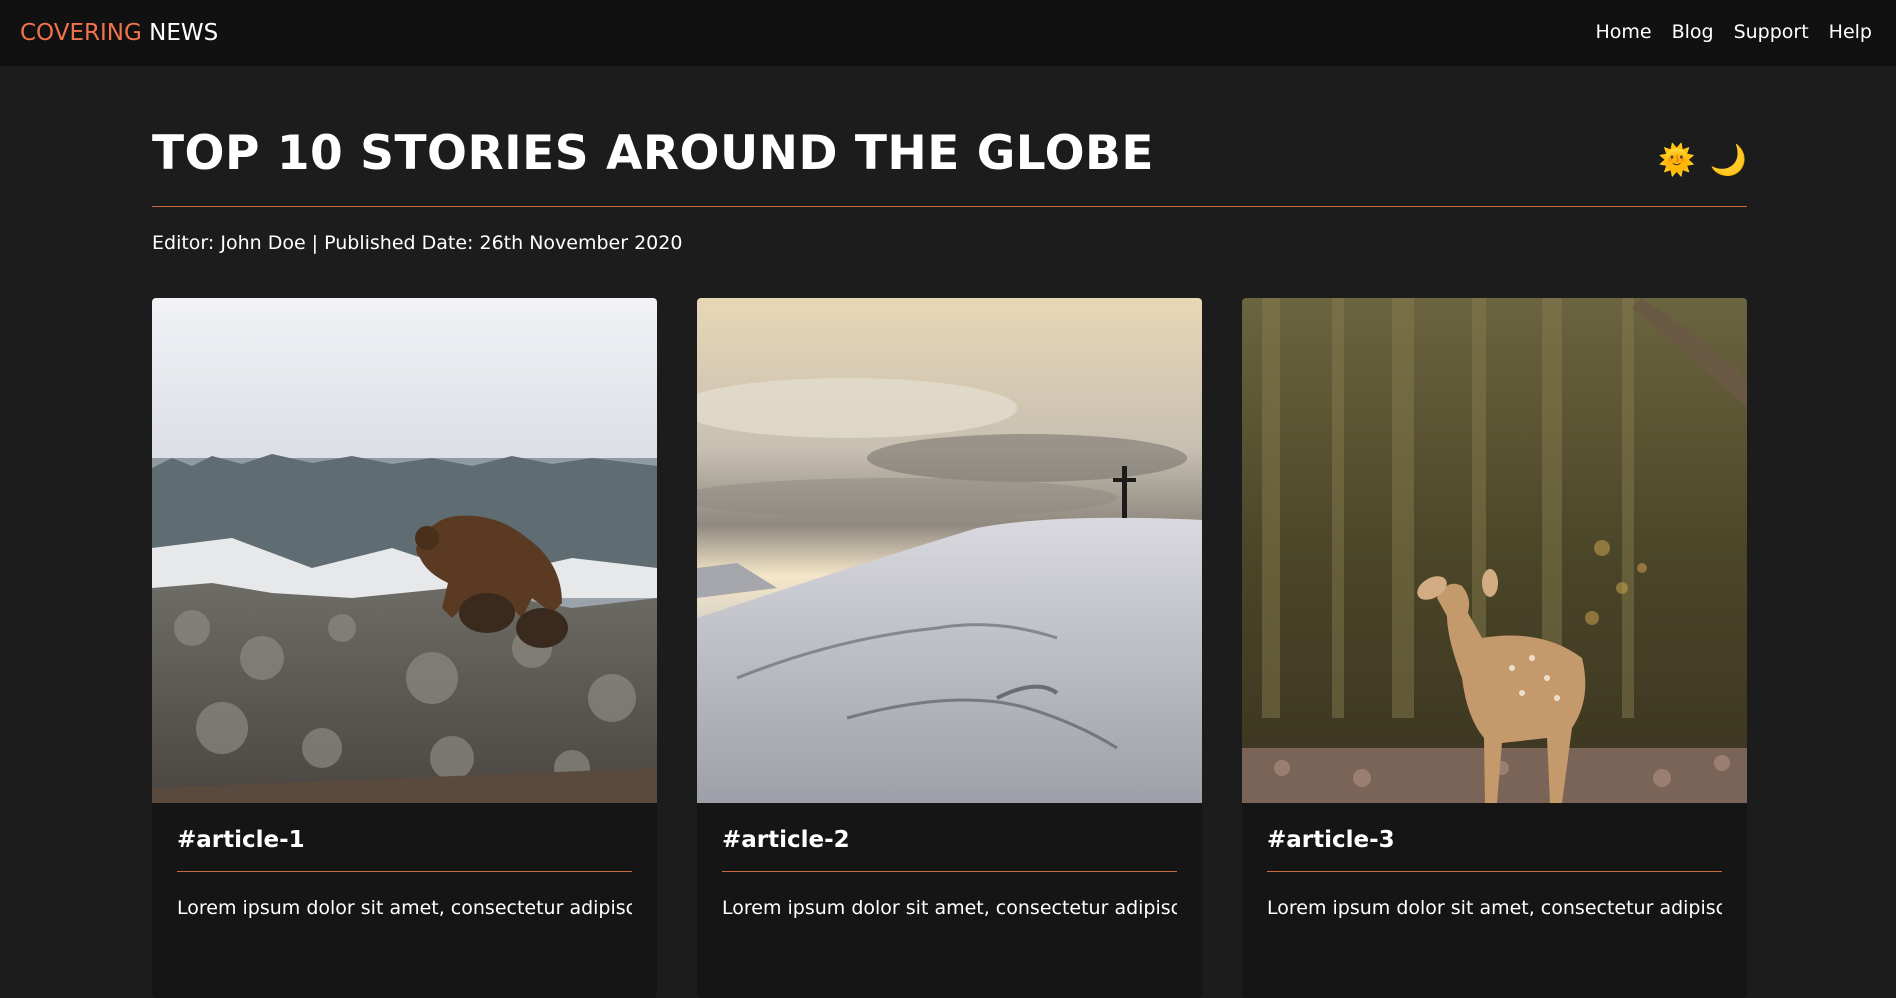 This screenshot has height=998, width=1896. I want to click on main-nav: Home Blog Support Help, so click(1733, 32).